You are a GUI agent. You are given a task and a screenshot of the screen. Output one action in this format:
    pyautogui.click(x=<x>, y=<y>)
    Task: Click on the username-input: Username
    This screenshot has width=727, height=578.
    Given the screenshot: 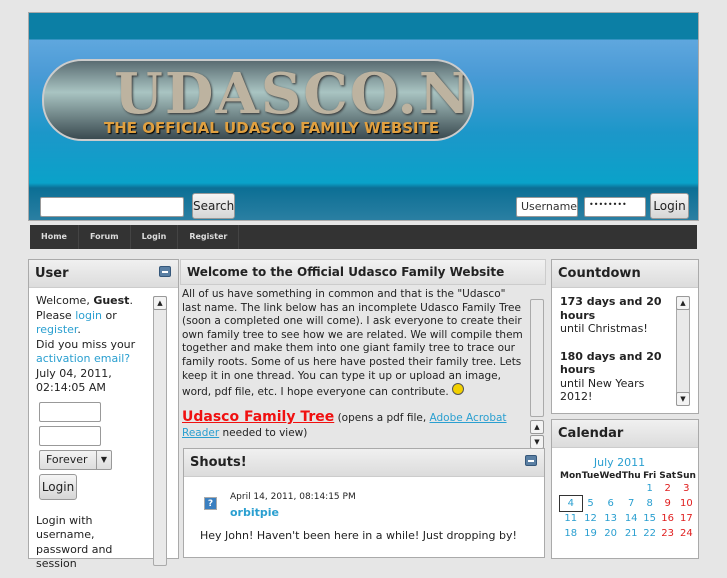 What is the action you would take?
    pyautogui.click(x=547, y=207)
    